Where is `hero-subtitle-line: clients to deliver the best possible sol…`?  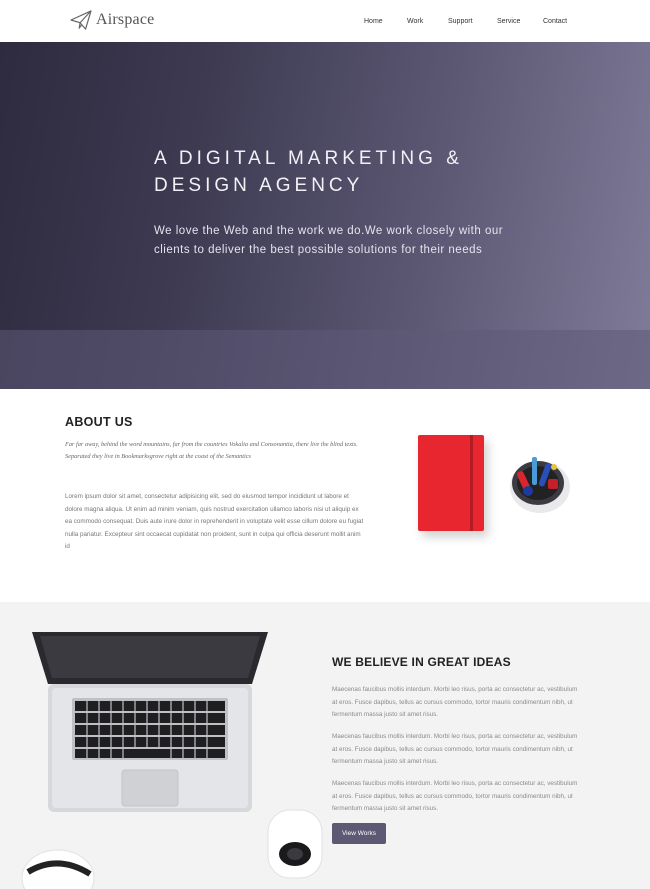
hero-subtitle-line: clients to deliver the best possible sol… is located at coordinates (318, 250).